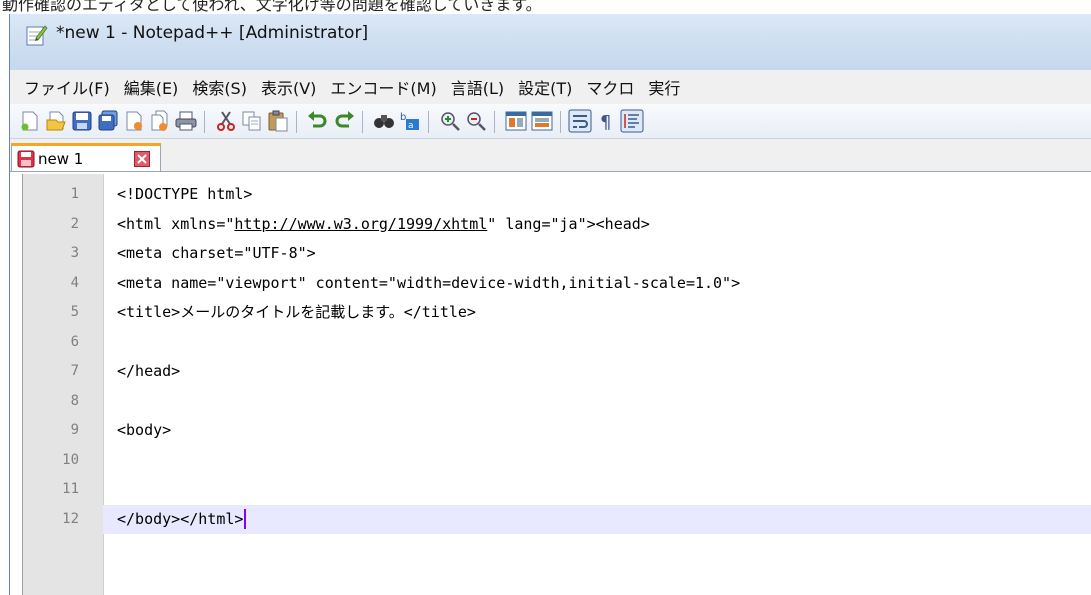  What do you see at coordinates (74, 400) in the screenshot?
I see `line-number: 8` at bounding box center [74, 400].